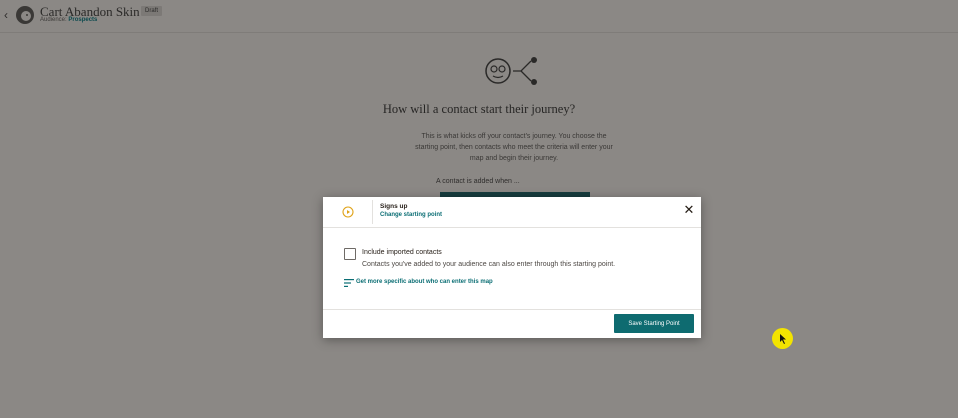 This screenshot has height=418, width=958. What do you see at coordinates (82, 20) in the screenshot?
I see `audience-link: Prospects` at bounding box center [82, 20].